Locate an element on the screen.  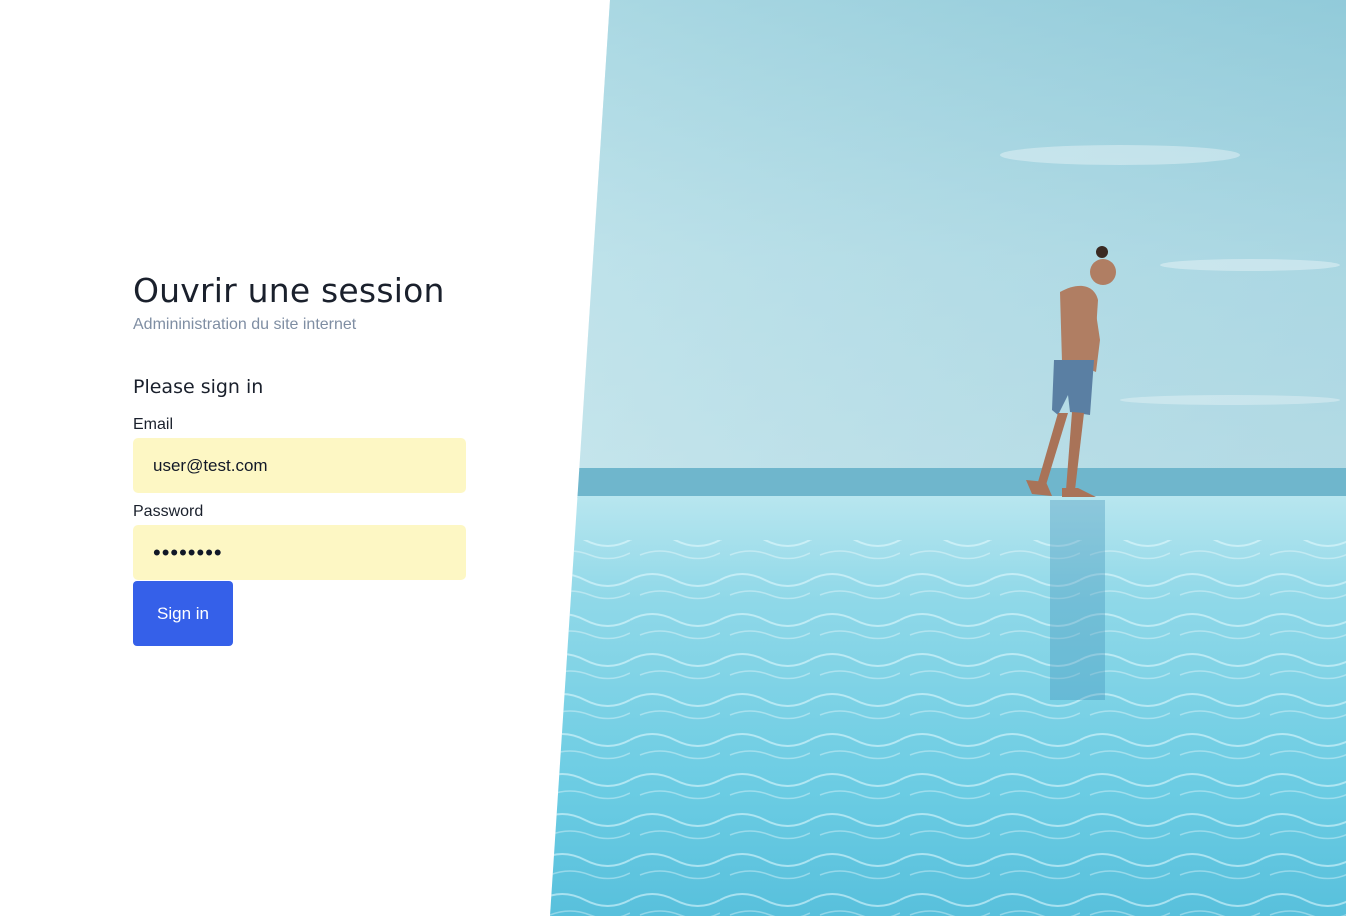
password-field is located at coordinates (299, 552).